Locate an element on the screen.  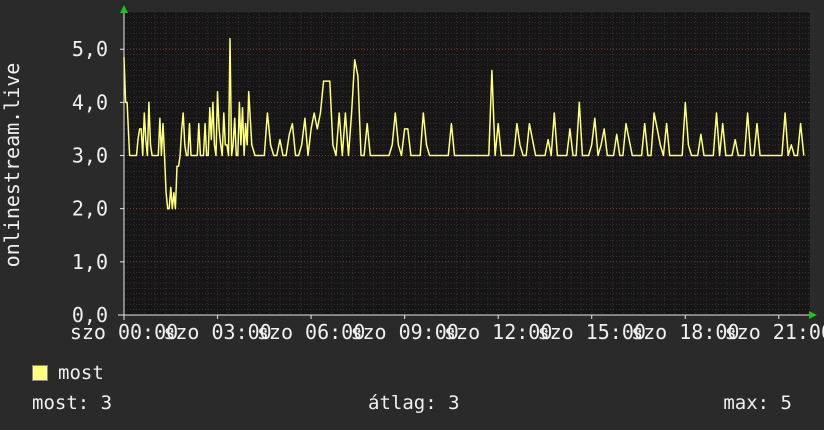
stat-current: most: 3 is located at coordinates (72, 403).